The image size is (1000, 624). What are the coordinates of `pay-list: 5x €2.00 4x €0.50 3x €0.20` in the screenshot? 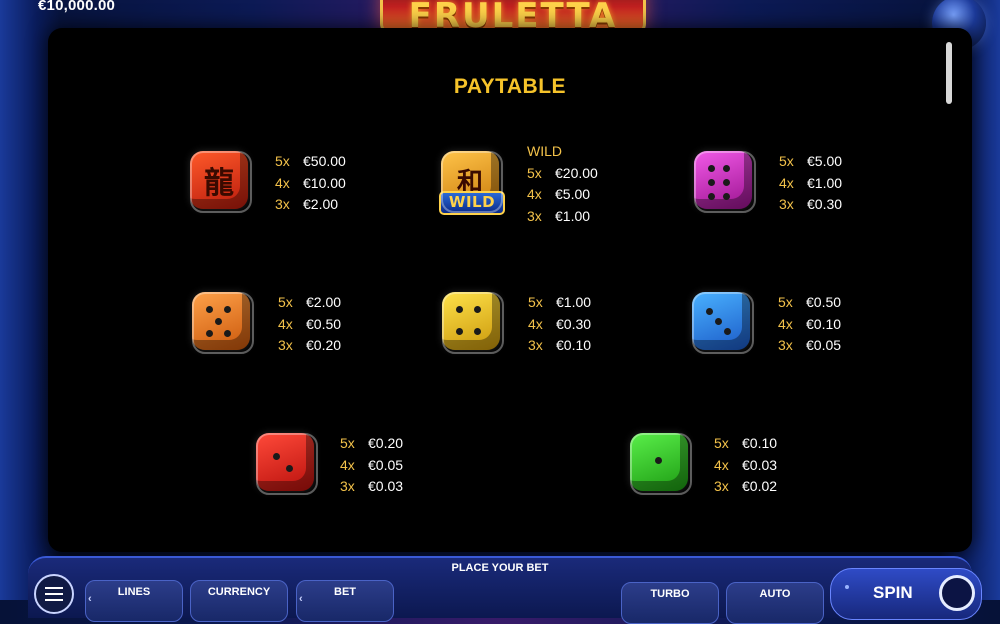 It's located at (309, 324).